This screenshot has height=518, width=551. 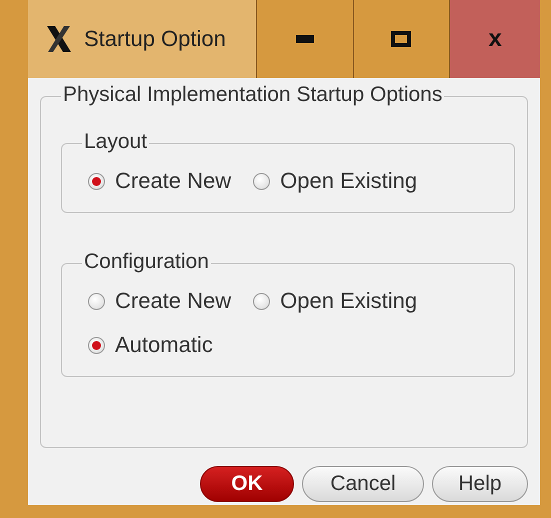 What do you see at coordinates (146, 262) in the screenshot?
I see `group-title: Configuration` at bounding box center [146, 262].